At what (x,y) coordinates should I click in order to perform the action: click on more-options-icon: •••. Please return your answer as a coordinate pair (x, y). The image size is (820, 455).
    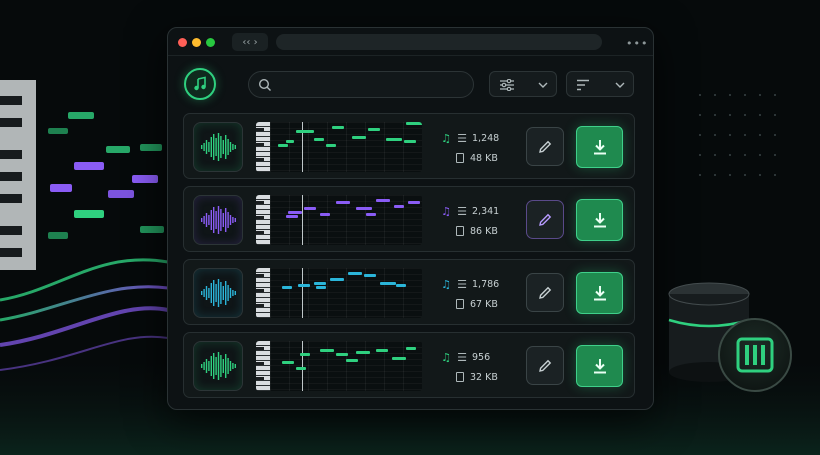
    Looking at the image, I should click on (637, 43).